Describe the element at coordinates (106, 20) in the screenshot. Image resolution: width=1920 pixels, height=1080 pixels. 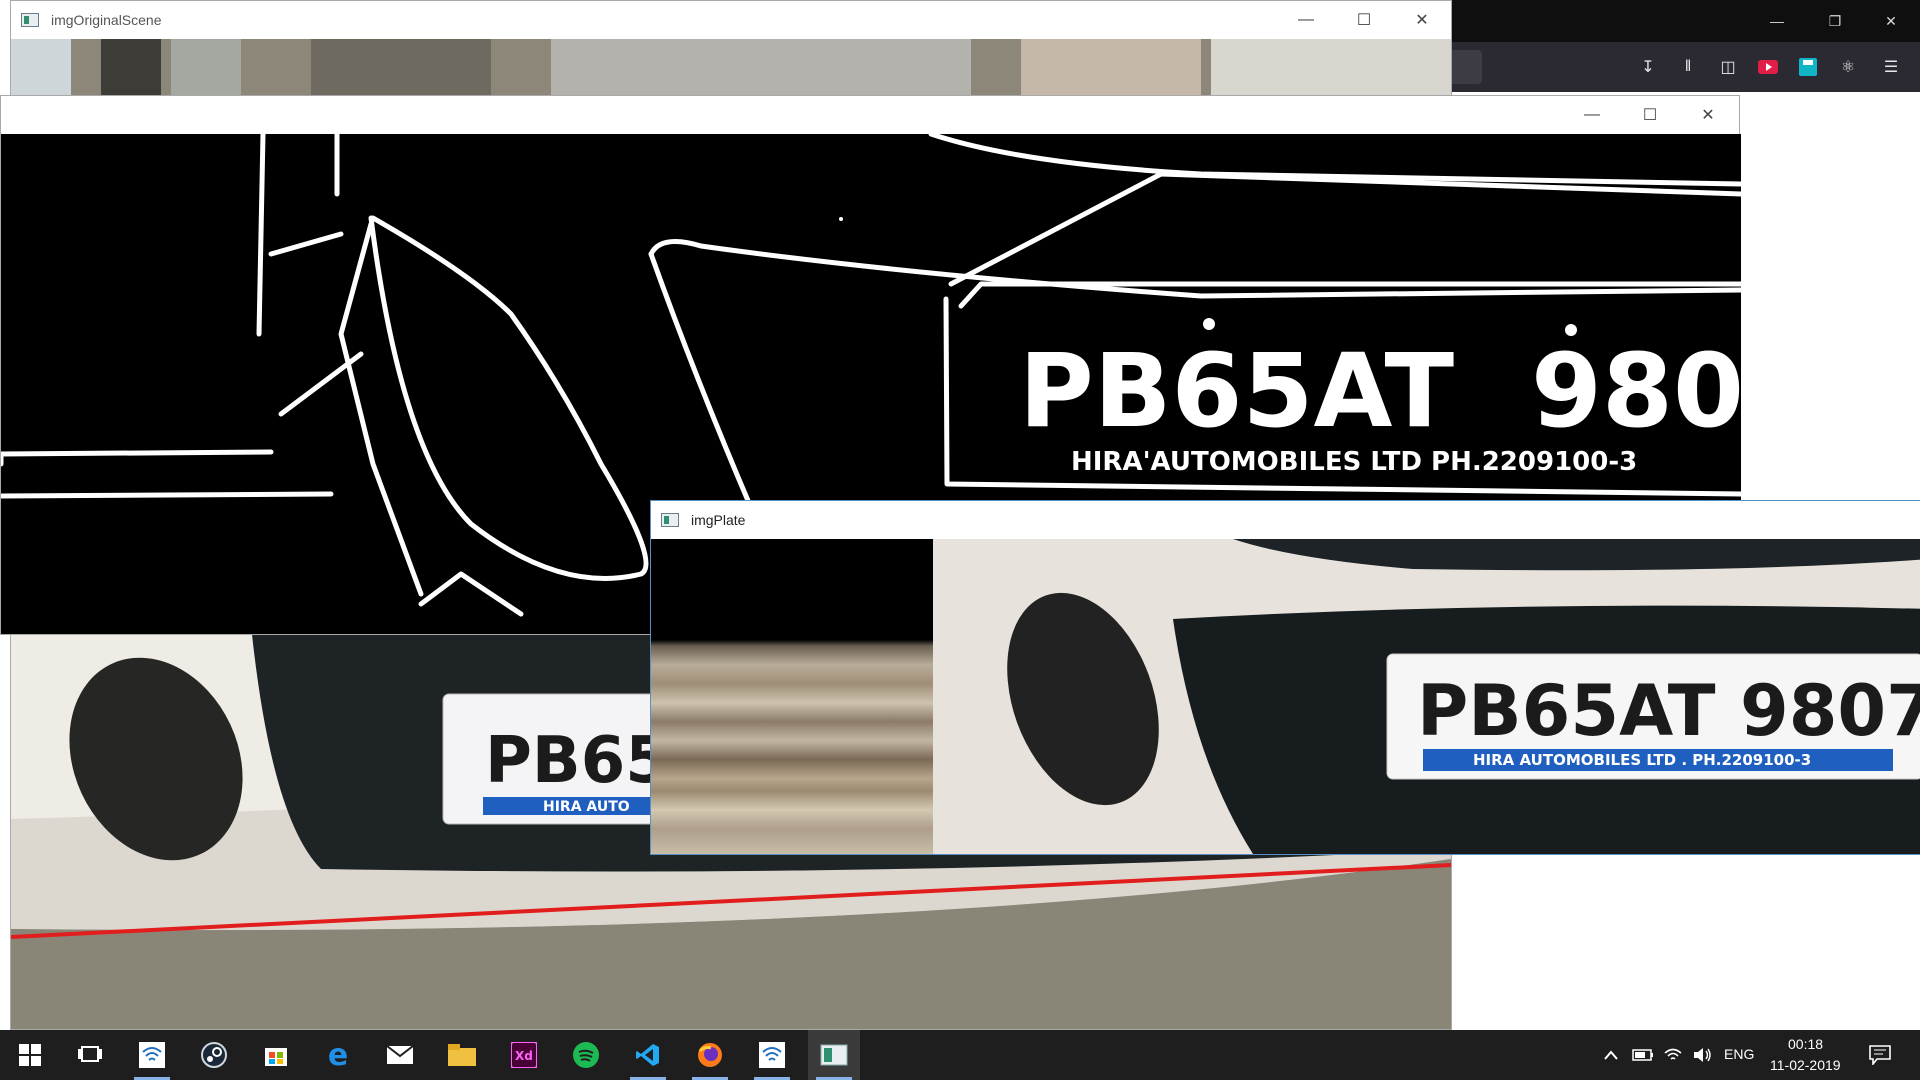
I see `window-title: imgOriginalScene` at that location.